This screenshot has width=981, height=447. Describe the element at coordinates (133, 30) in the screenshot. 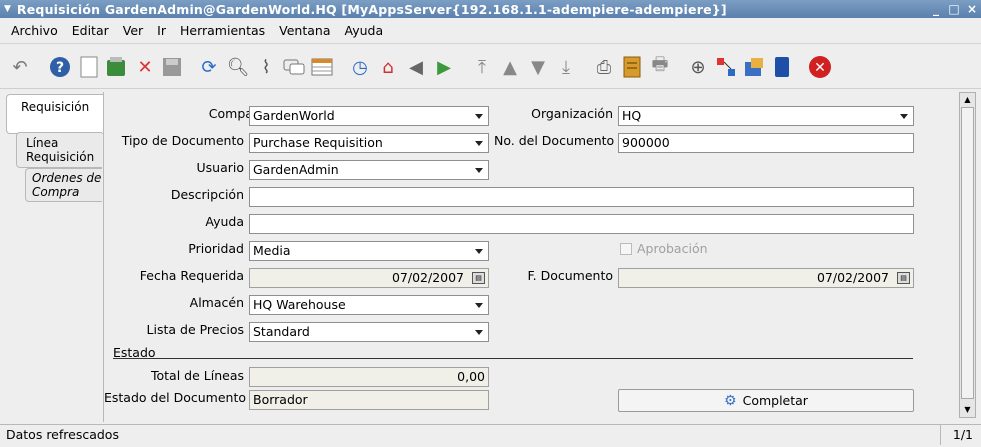

I see `menu-ver: Ver` at that location.